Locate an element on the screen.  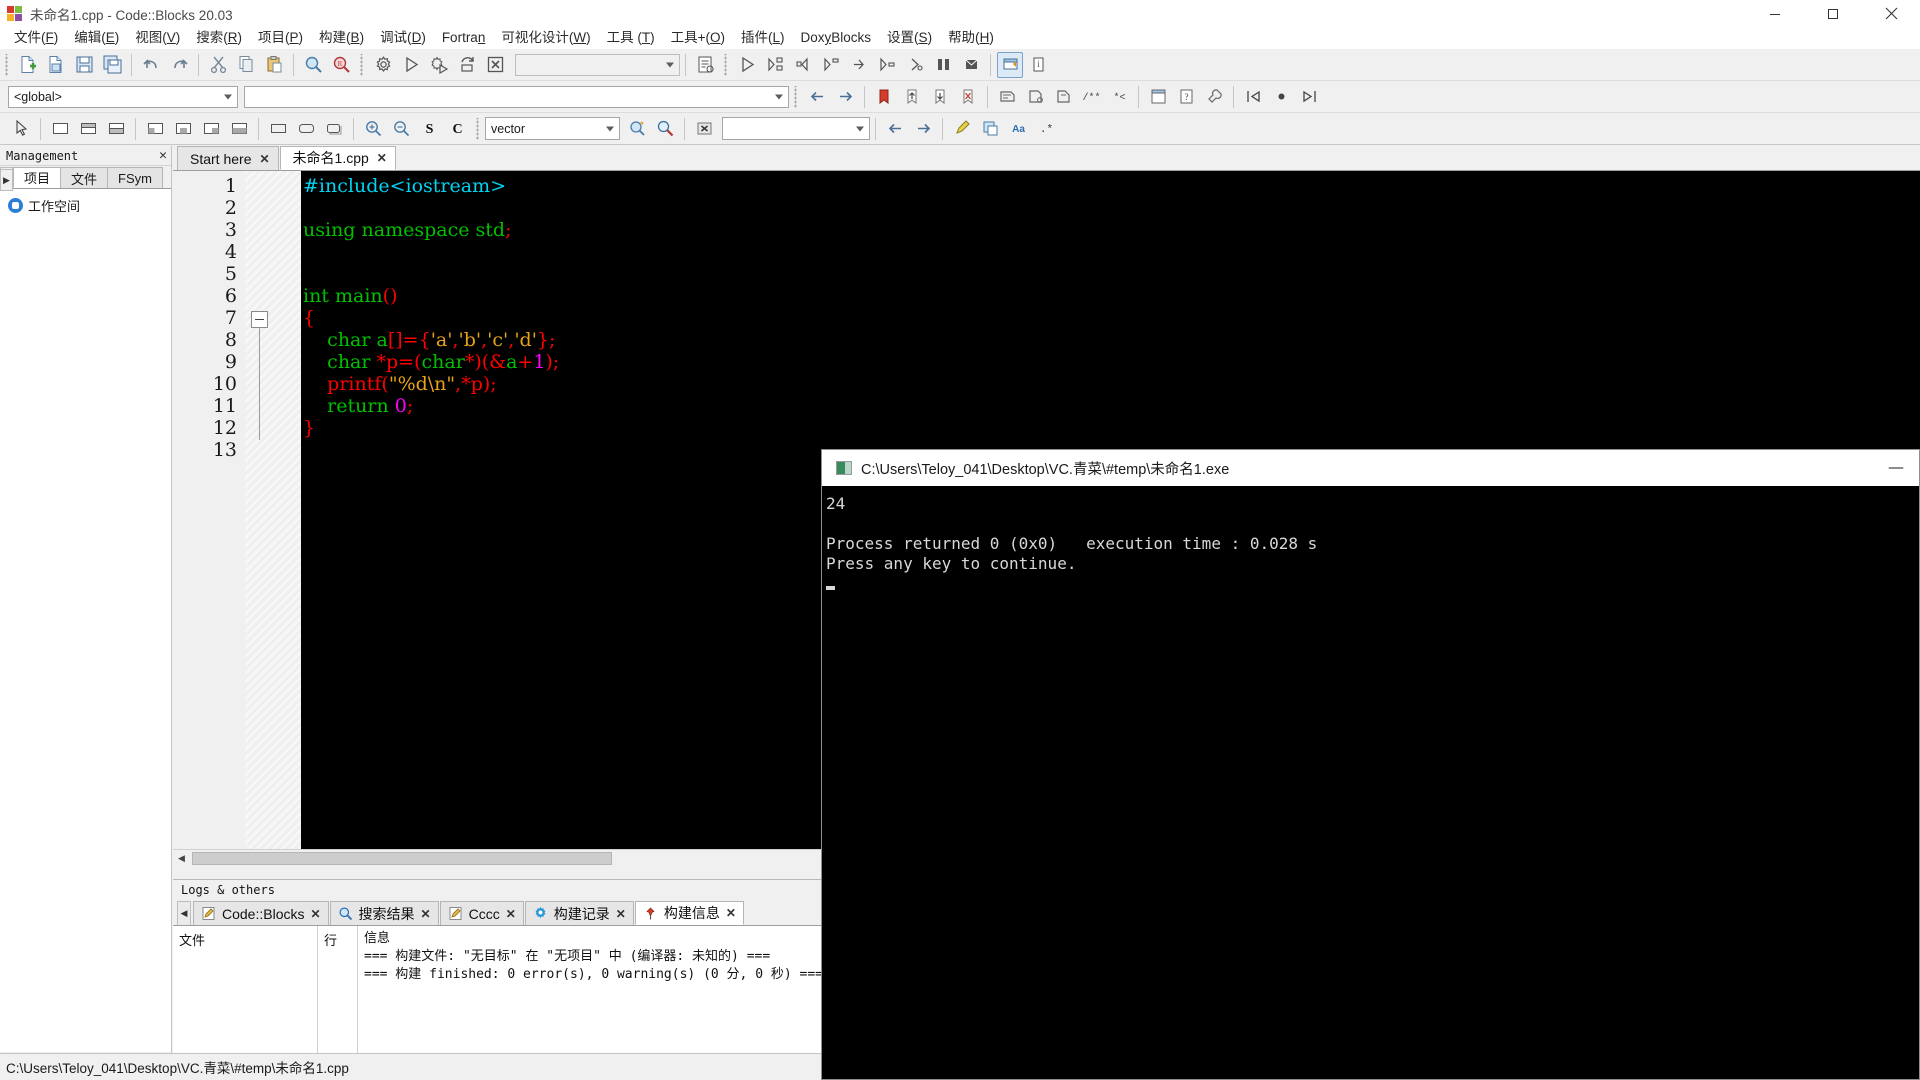
build-options-icon is located at coordinates (705, 65).